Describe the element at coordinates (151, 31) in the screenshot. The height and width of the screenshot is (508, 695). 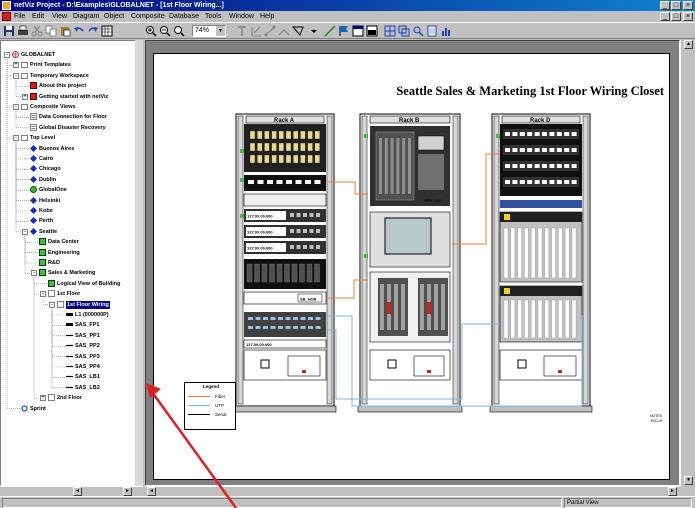
I see `zoom-in-icon` at that location.